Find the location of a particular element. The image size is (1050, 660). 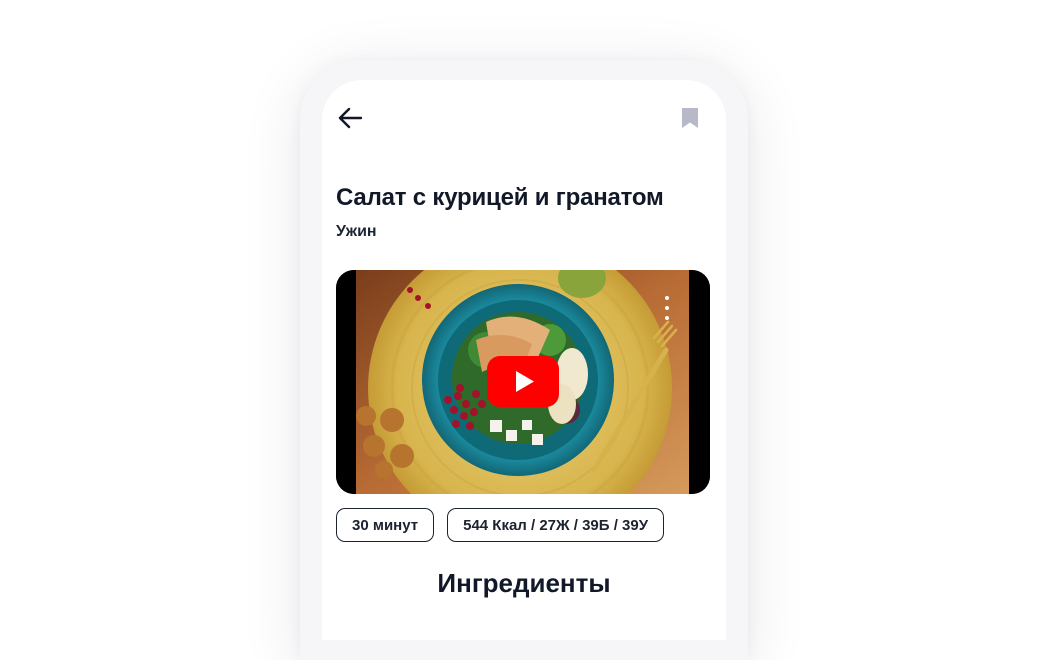

video-player is located at coordinates (523, 382).